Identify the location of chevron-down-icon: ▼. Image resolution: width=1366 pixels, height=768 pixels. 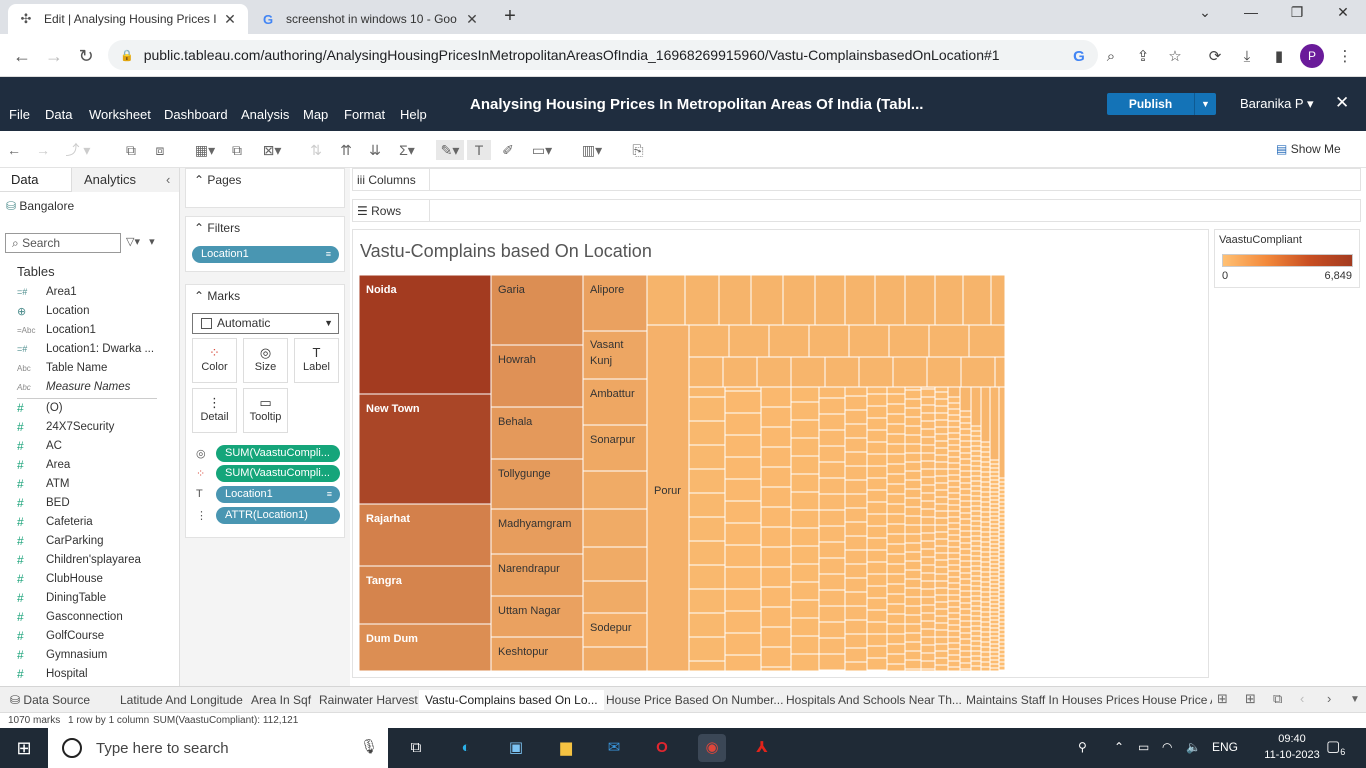
(1355, 699).